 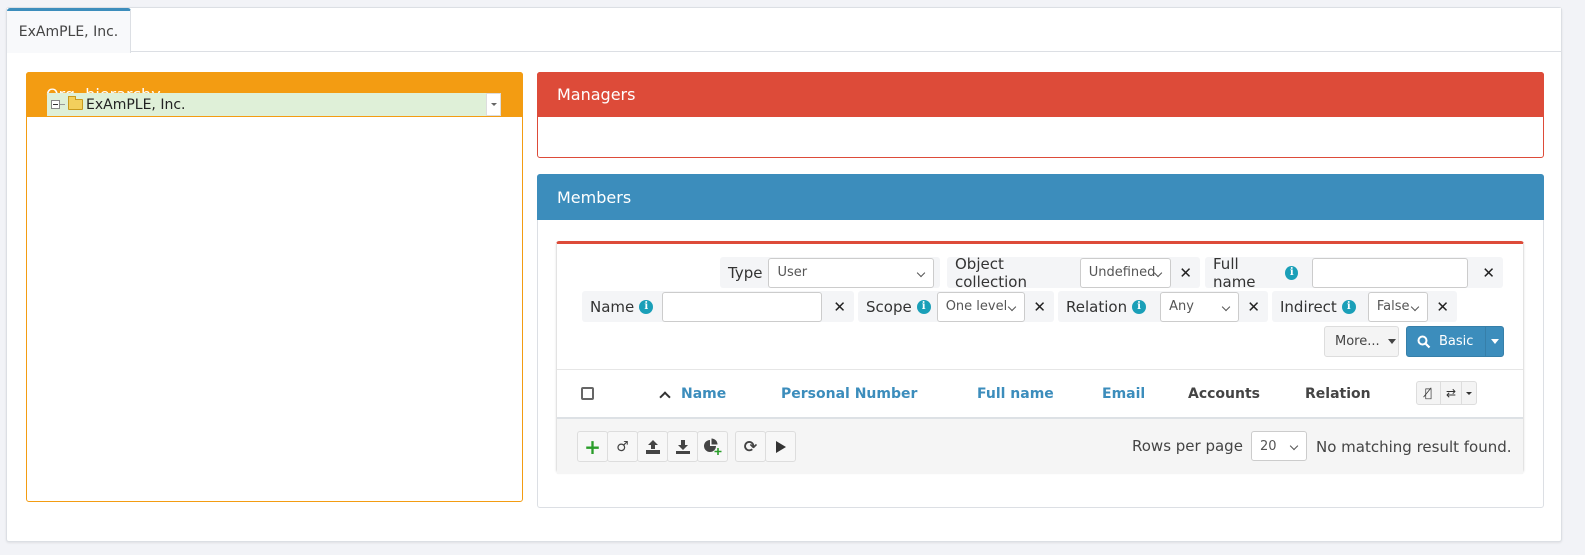 What do you see at coordinates (55, 104) in the screenshot?
I see `collapse-icon` at bounding box center [55, 104].